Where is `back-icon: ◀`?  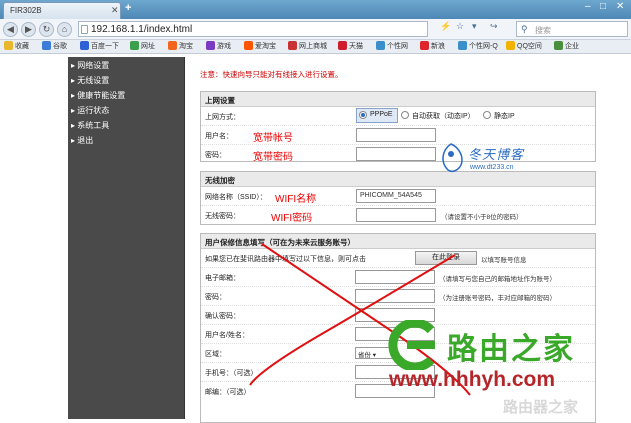
back-icon: ◀ is located at coordinates (10, 29).